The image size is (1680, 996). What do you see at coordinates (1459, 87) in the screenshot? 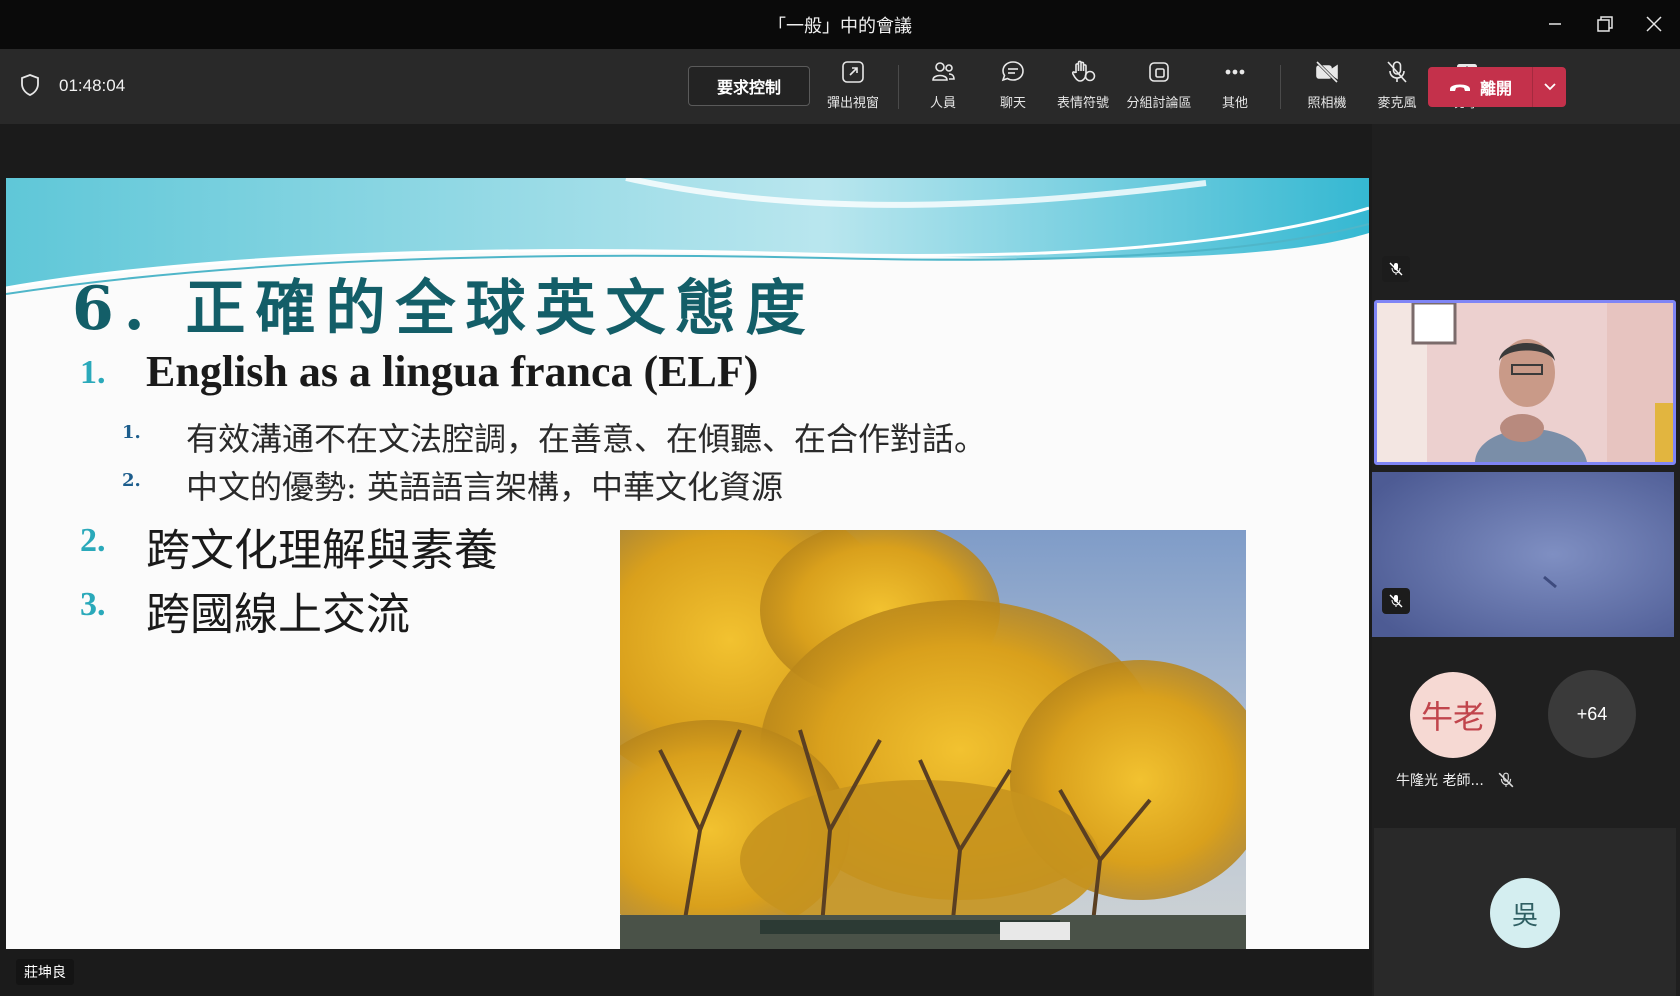
I see `hang-up-icon` at bounding box center [1459, 87].